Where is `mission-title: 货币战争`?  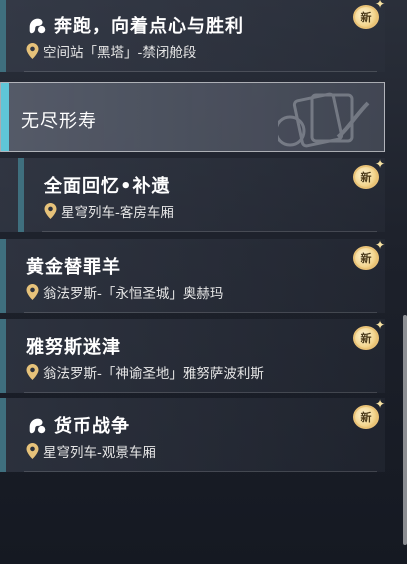
mission-title: 货币战争 is located at coordinates (92, 426).